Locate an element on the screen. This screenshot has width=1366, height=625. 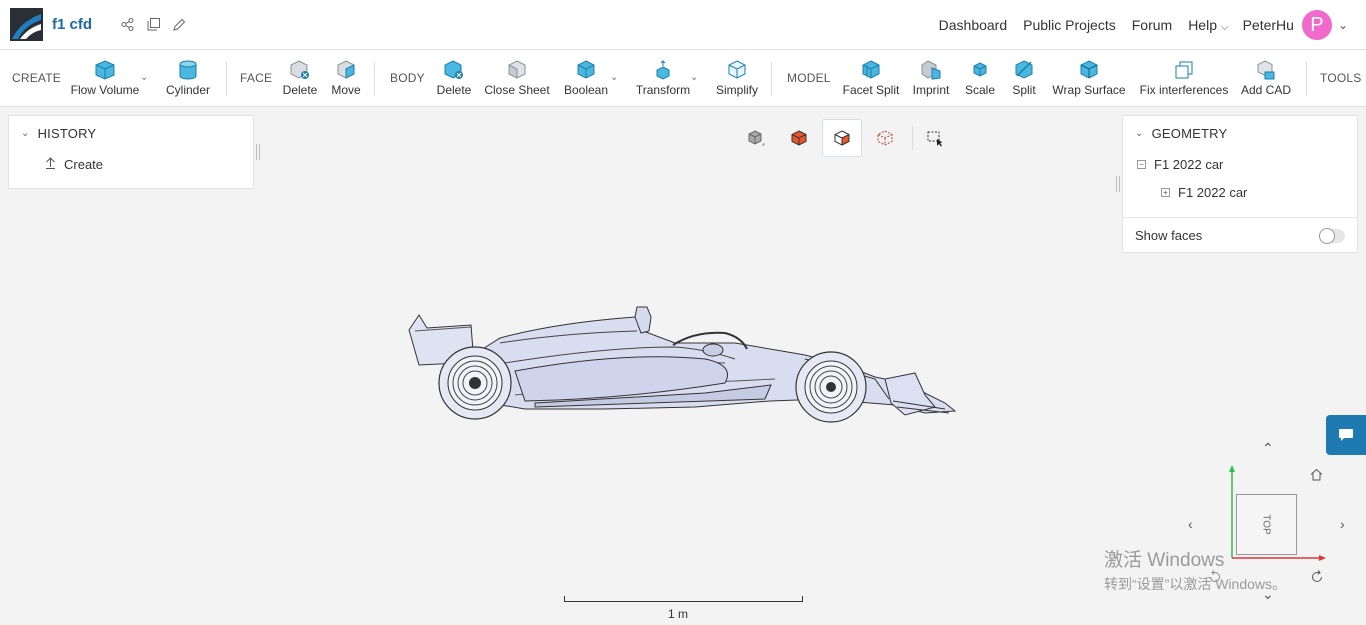
history-panel: ⌄ HISTORY Create is located at coordinates (131, 152).